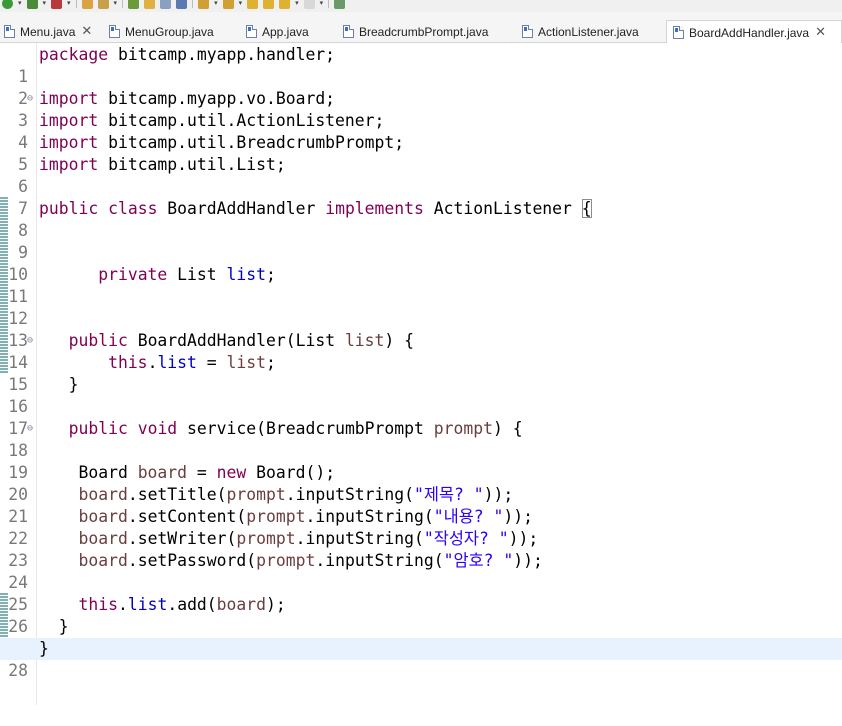 The height and width of the screenshot is (726, 842). What do you see at coordinates (421, 351) in the screenshot?
I see `code-line: 14 ⊖ public BoardAddHandler(List list) {` at bounding box center [421, 351].